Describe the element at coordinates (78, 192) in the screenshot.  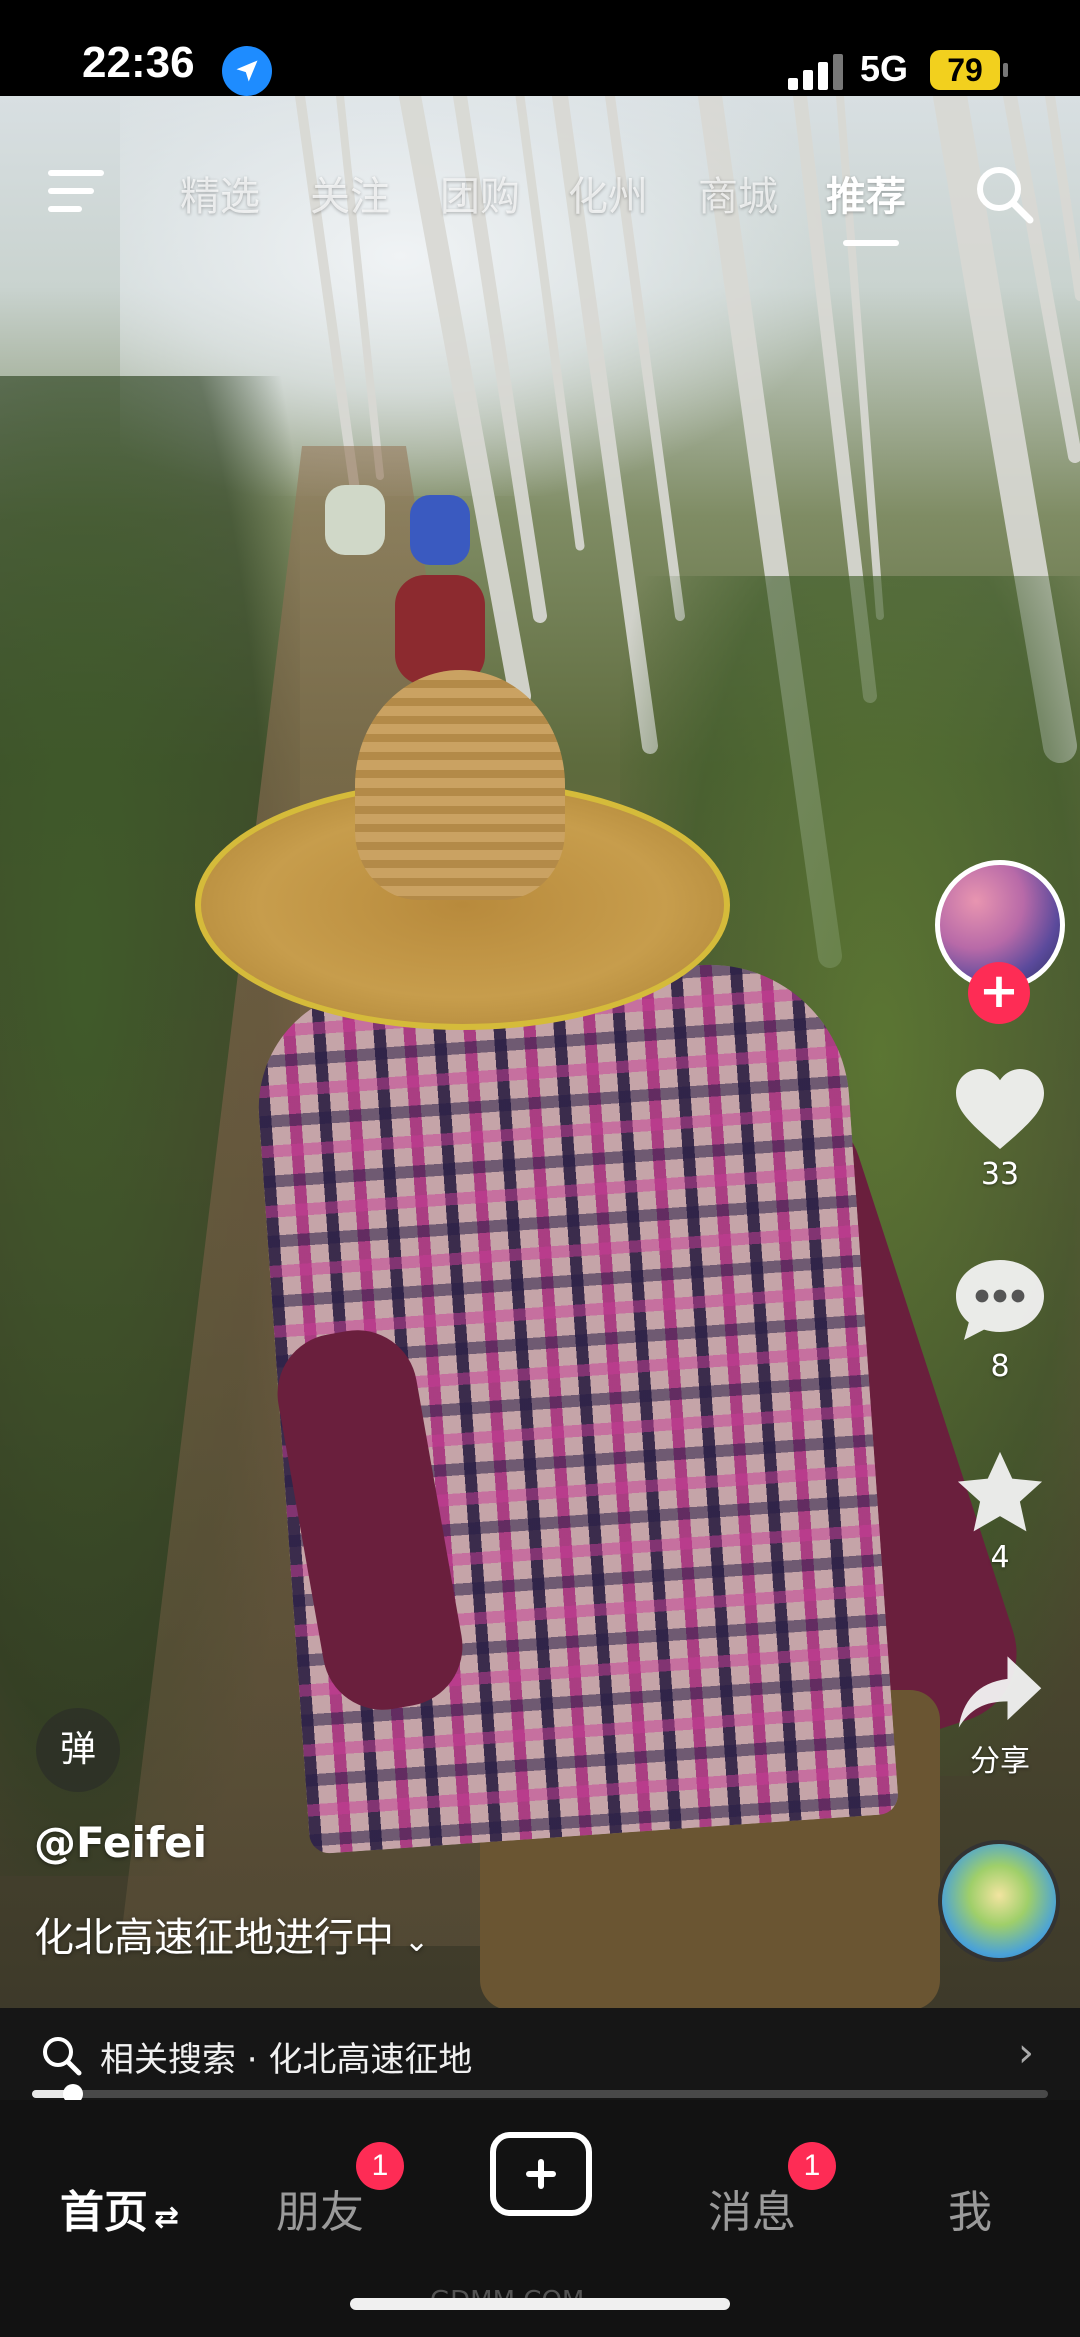
I see `hamburger-menu-icon` at that location.